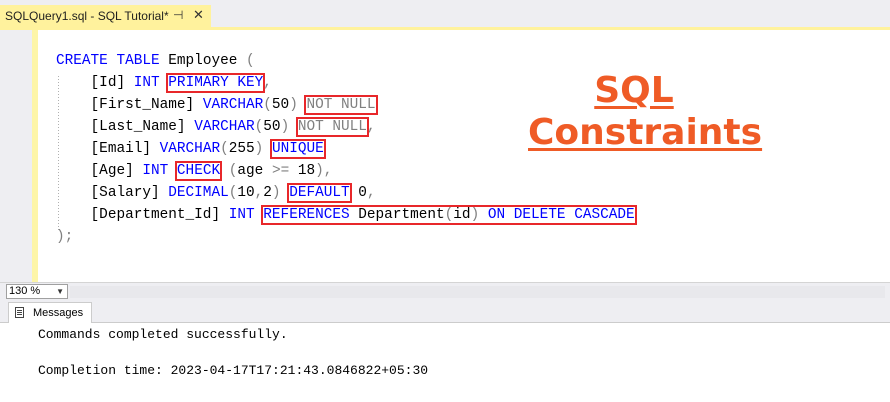 Image resolution: width=890 pixels, height=402 pixels. Describe the element at coordinates (25, 291) in the screenshot. I see `zoom-value: 130 %` at that location.